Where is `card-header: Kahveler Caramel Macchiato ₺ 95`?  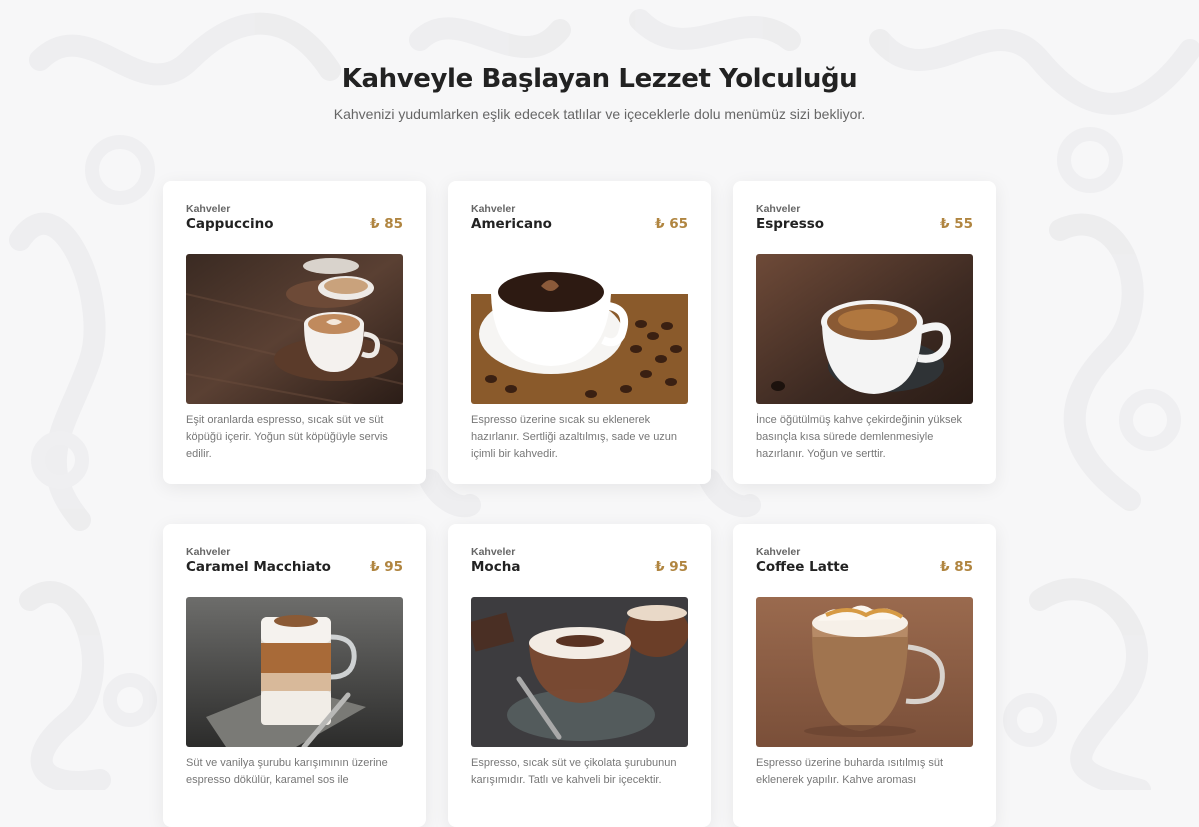
card-header: Kahveler Caramel Macchiato ₺ 95 is located at coordinates (294, 561).